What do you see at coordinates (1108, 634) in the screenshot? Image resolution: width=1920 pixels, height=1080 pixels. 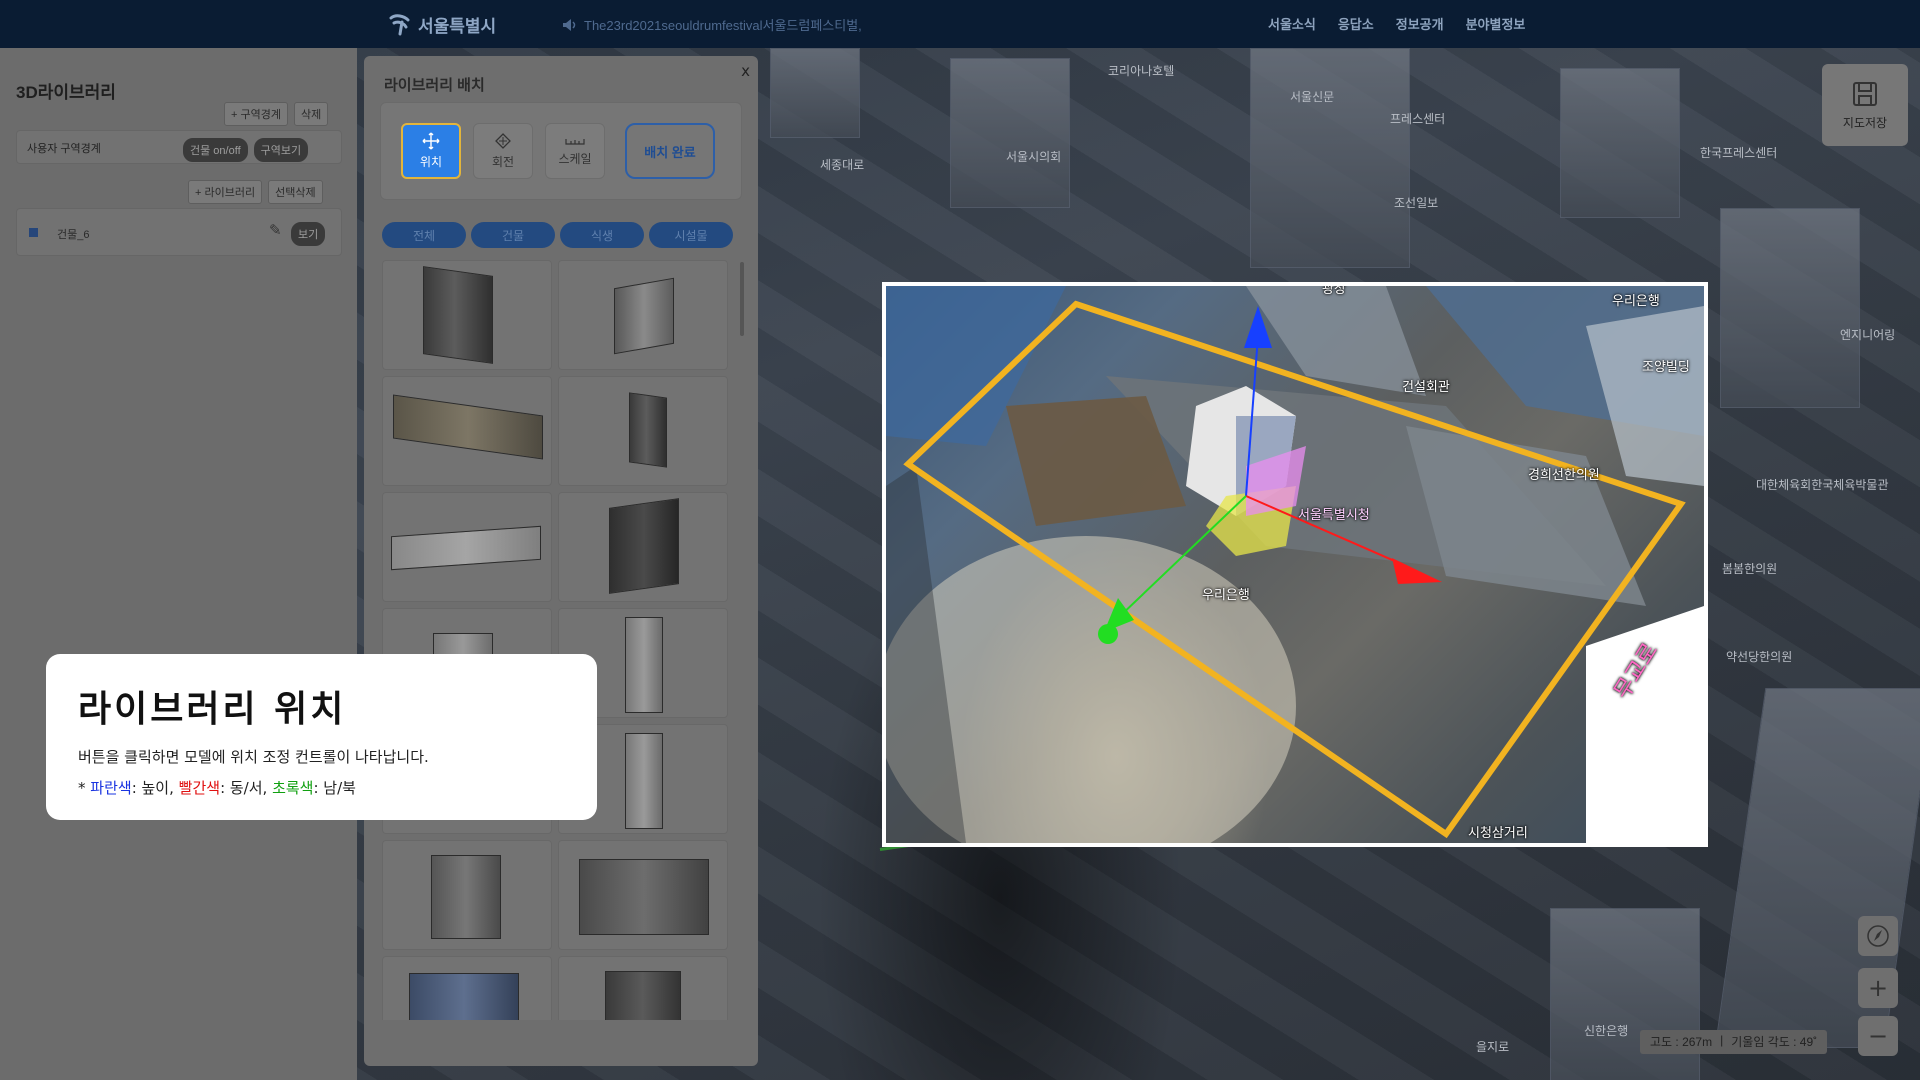 I see `gizmo-handle-green` at bounding box center [1108, 634].